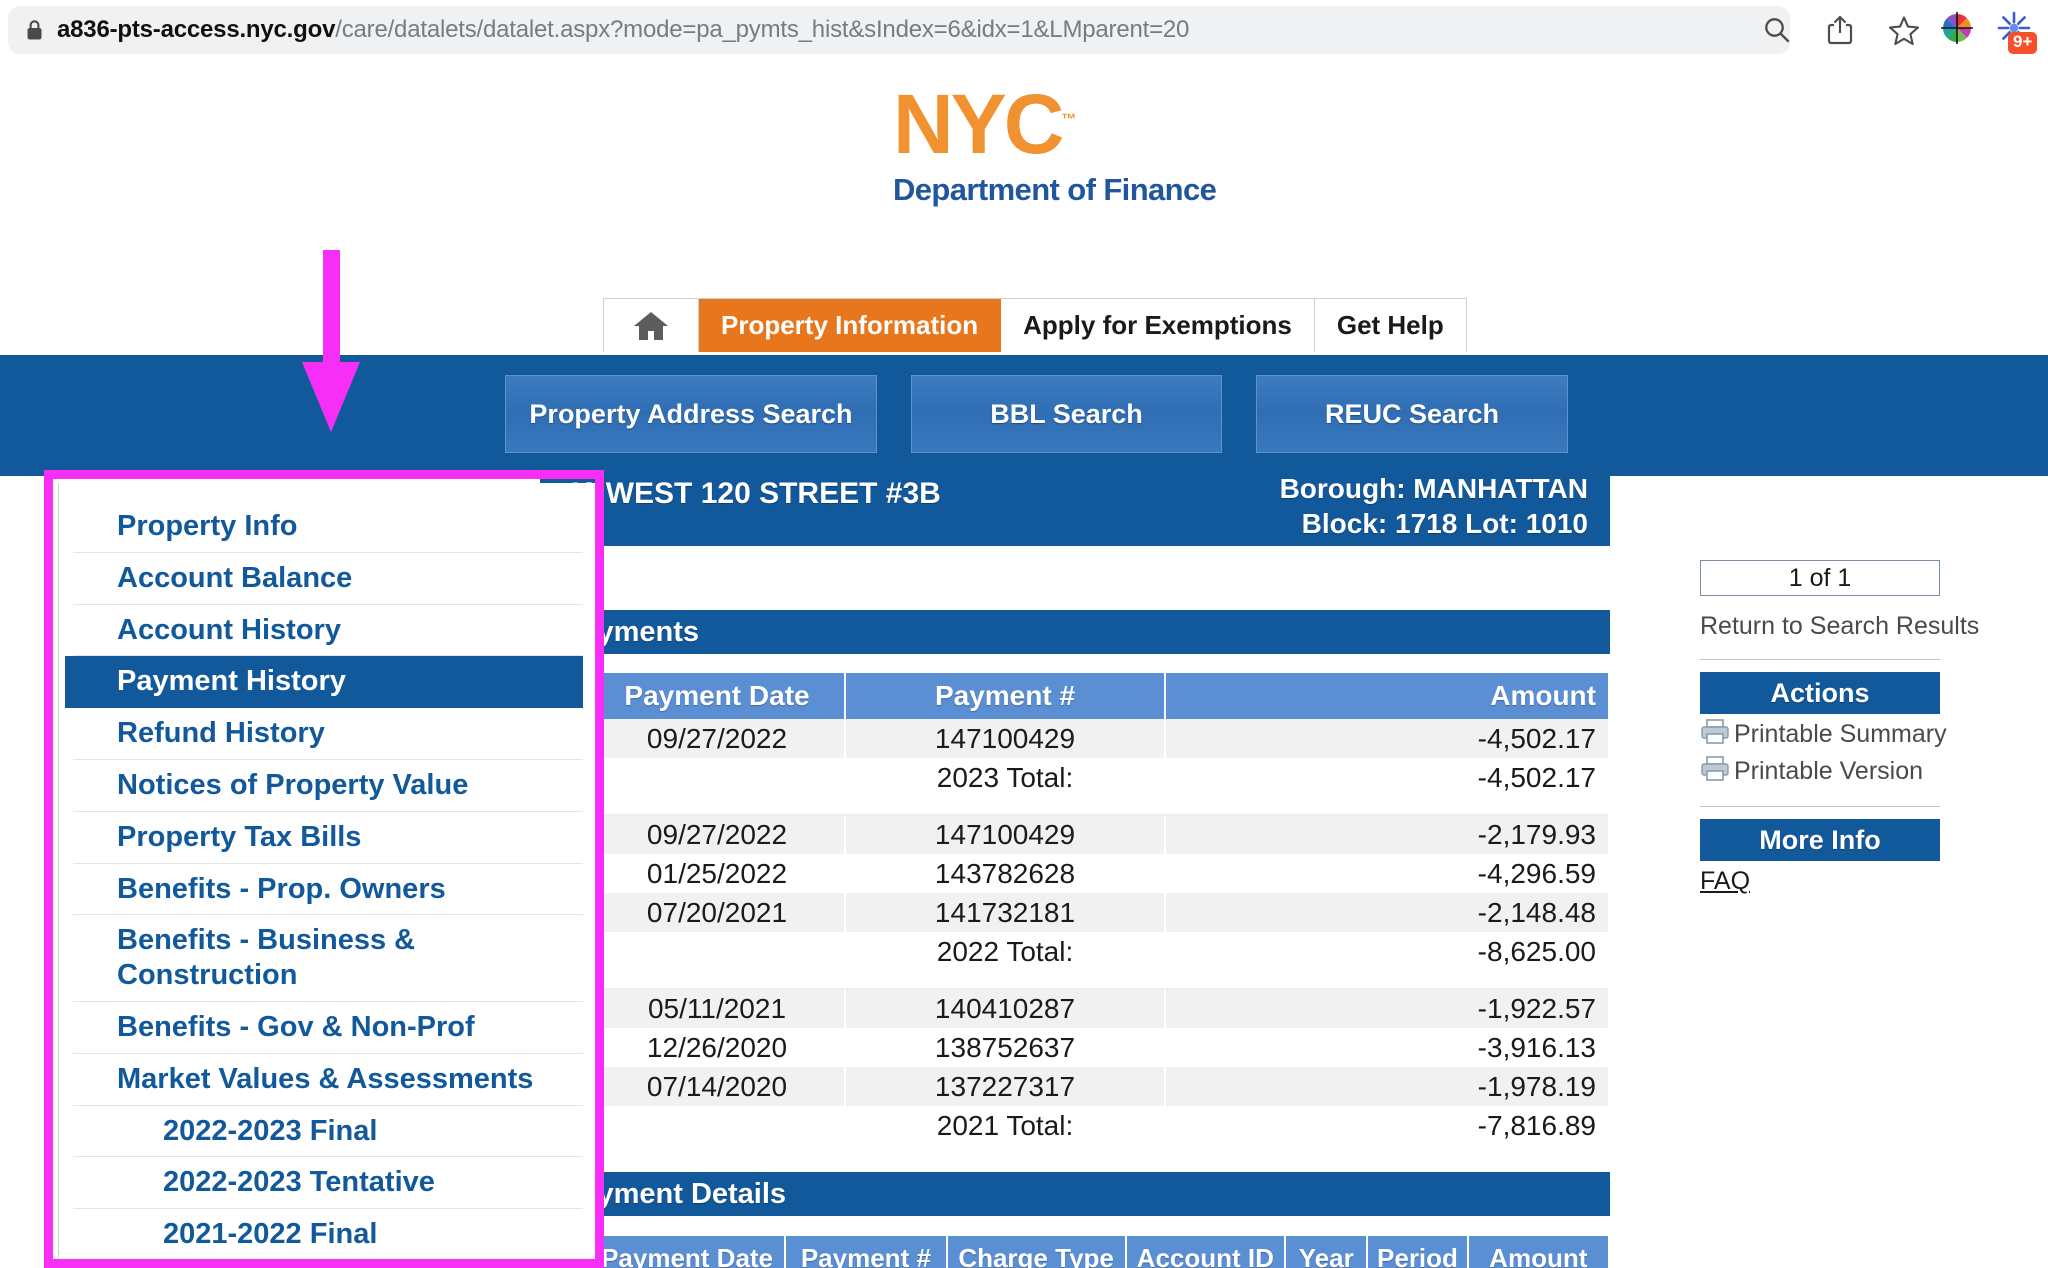  I want to click on bookmark-star-icon, so click(1904, 30).